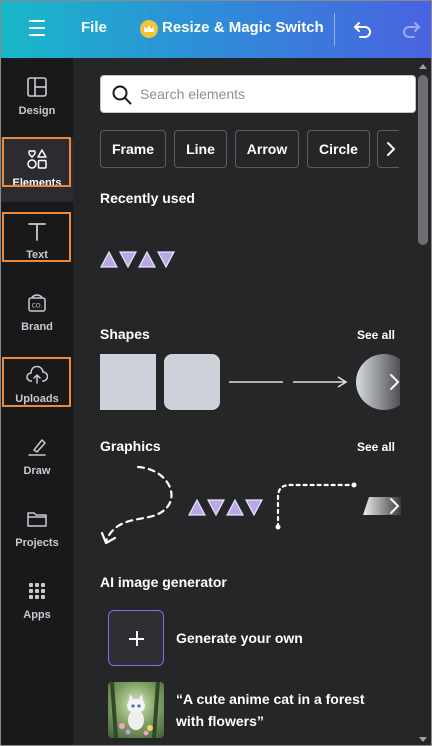 Image resolution: width=432 pixels, height=746 pixels. What do you see at coordinates (37, 543) in the screenshot?
I see `rail-label: Projects` at bounding box center [37, 543].